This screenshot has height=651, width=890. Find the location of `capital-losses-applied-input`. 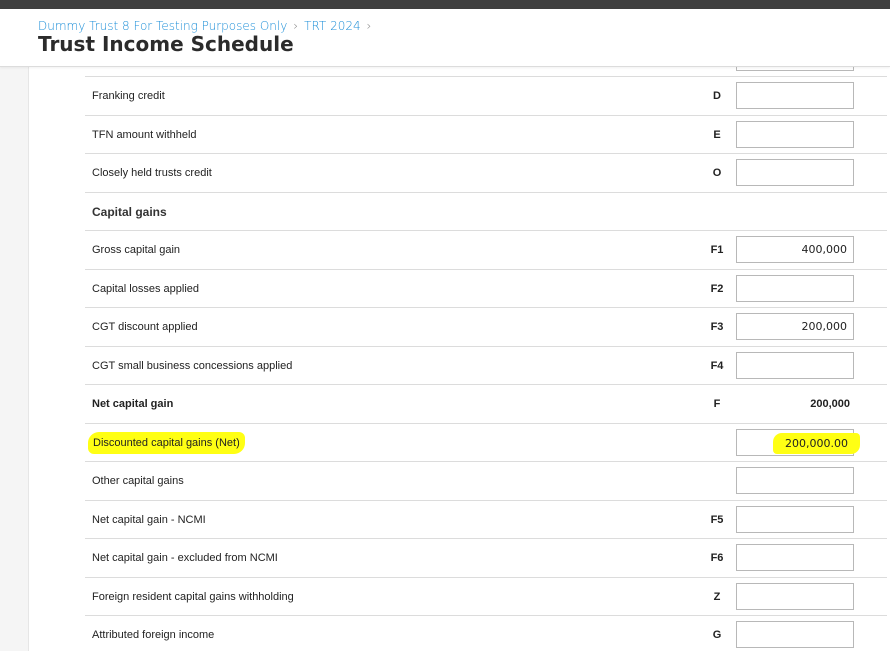

capital-losses-applied-input is located at coordinates (795, 288).